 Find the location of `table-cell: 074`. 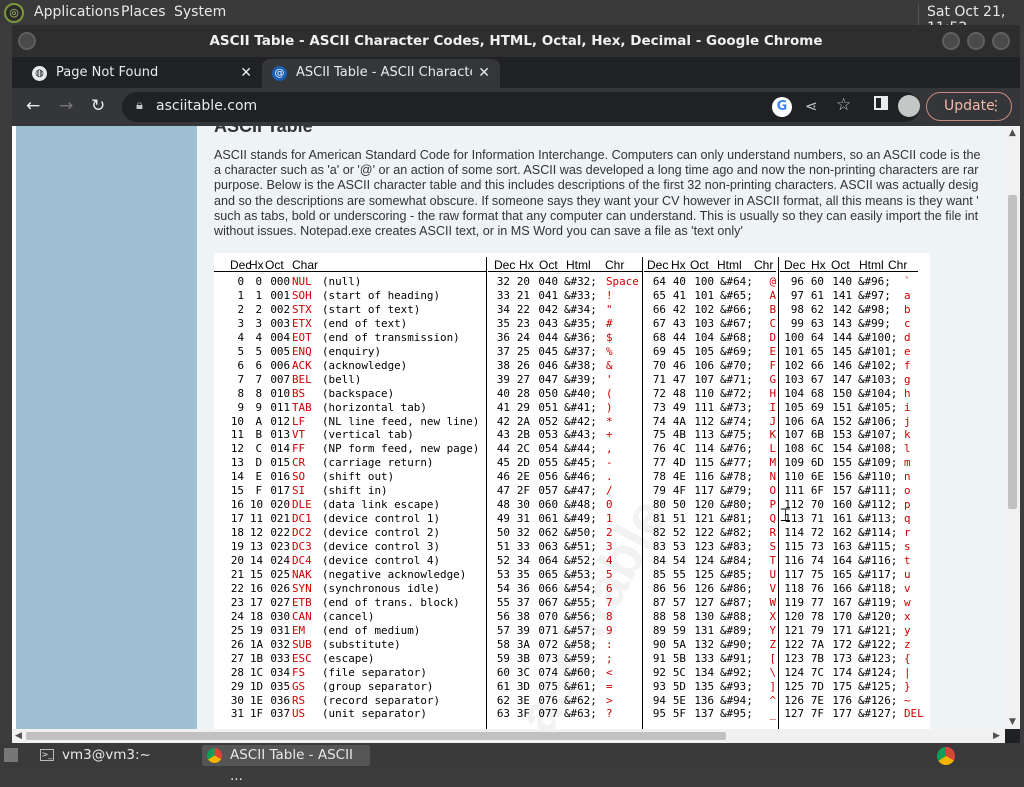

table-cell: 074 is located at coordinates (548, 672).